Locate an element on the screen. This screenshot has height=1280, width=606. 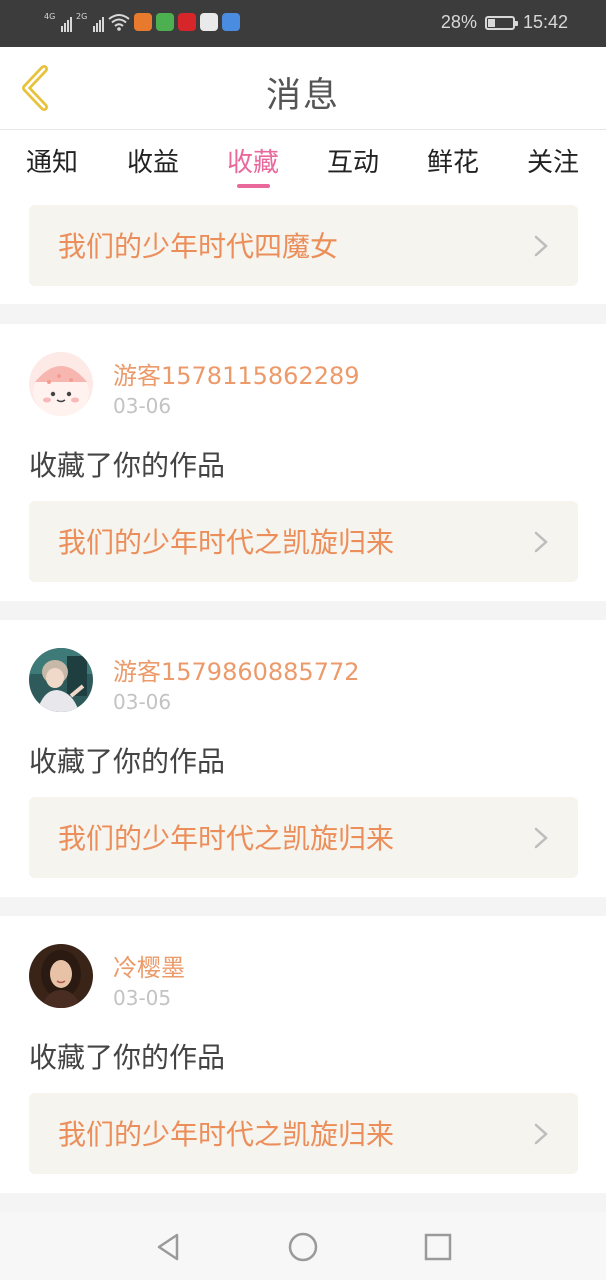
play-icon is located at coordinates (165, 22).